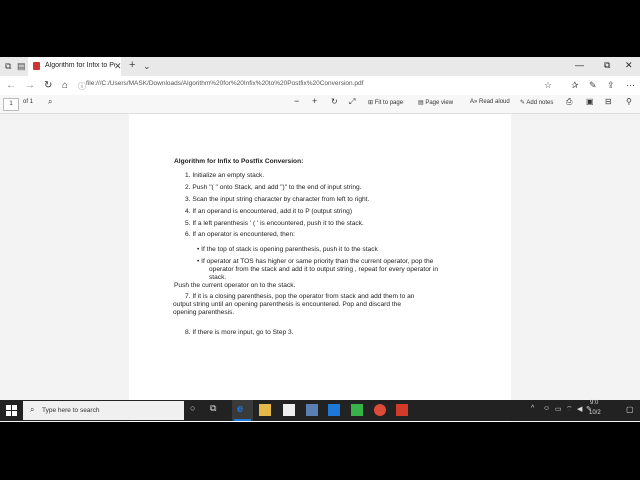  I want to click on fullscreen-icon: ⤢, so click(352, 102).